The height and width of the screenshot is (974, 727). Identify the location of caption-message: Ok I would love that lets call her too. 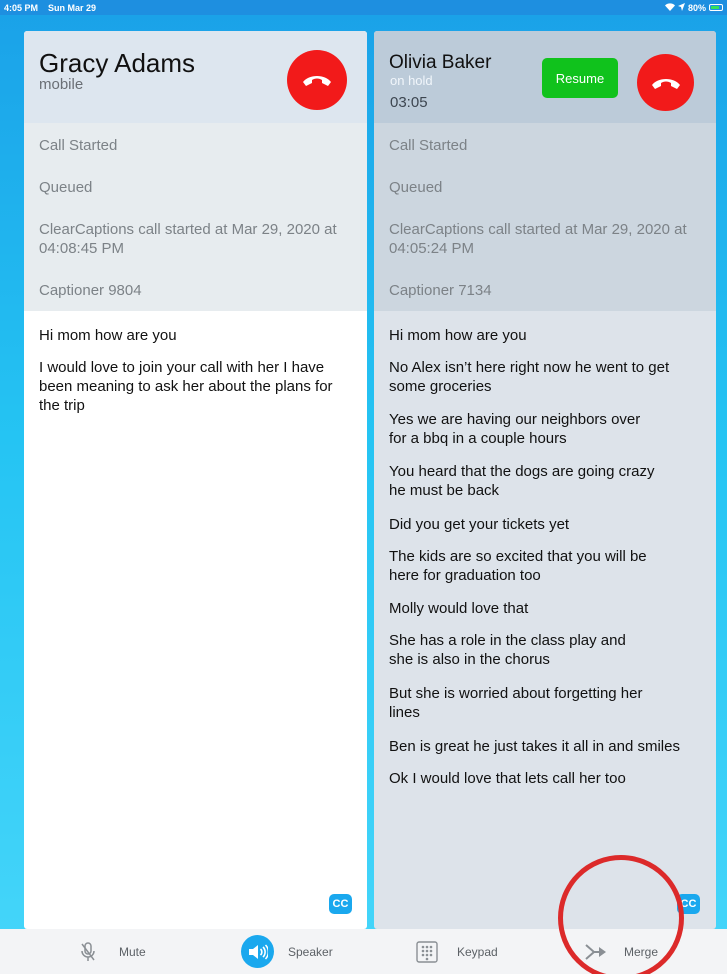
(507, 778).